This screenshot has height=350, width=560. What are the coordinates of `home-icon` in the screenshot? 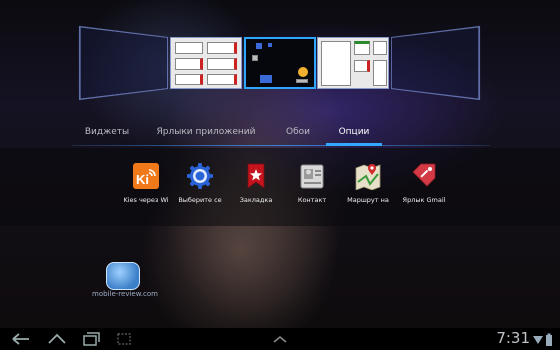 It's located at (57, 339).